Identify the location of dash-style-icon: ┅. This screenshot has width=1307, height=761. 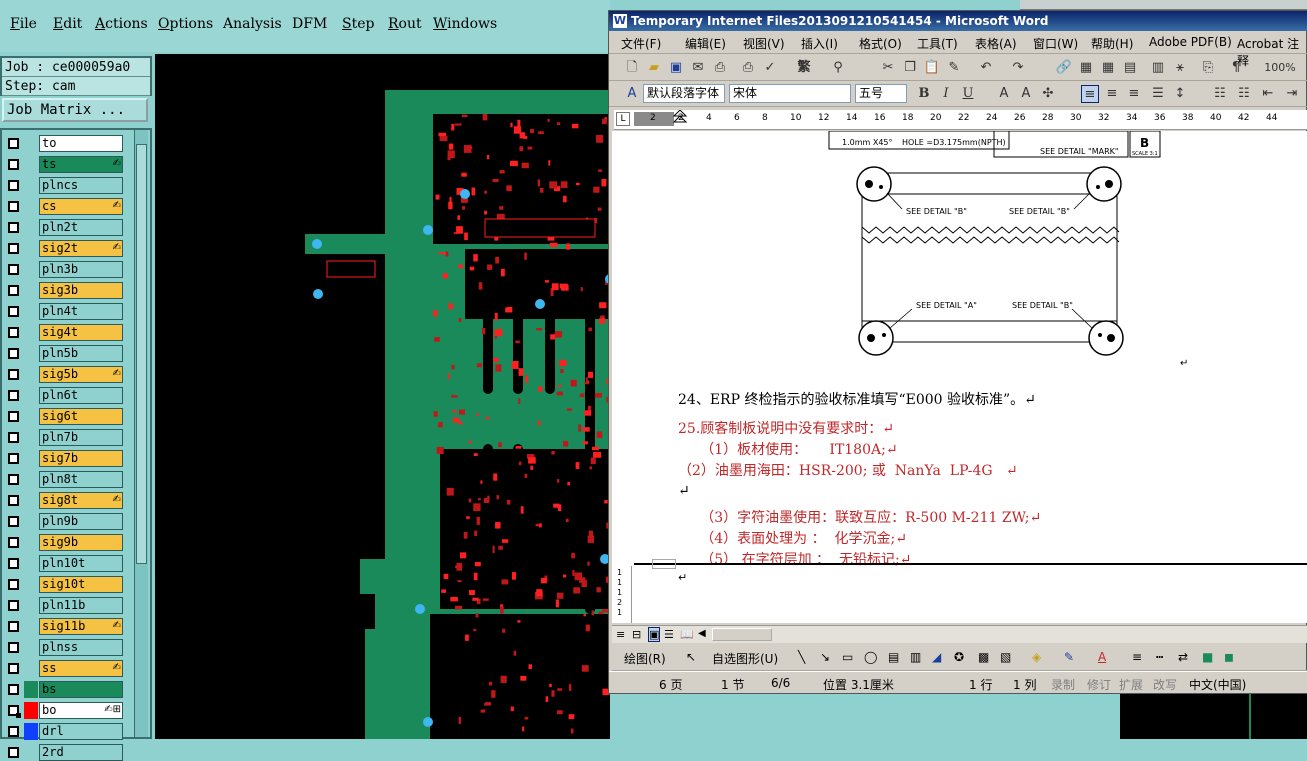
(1159, 657).